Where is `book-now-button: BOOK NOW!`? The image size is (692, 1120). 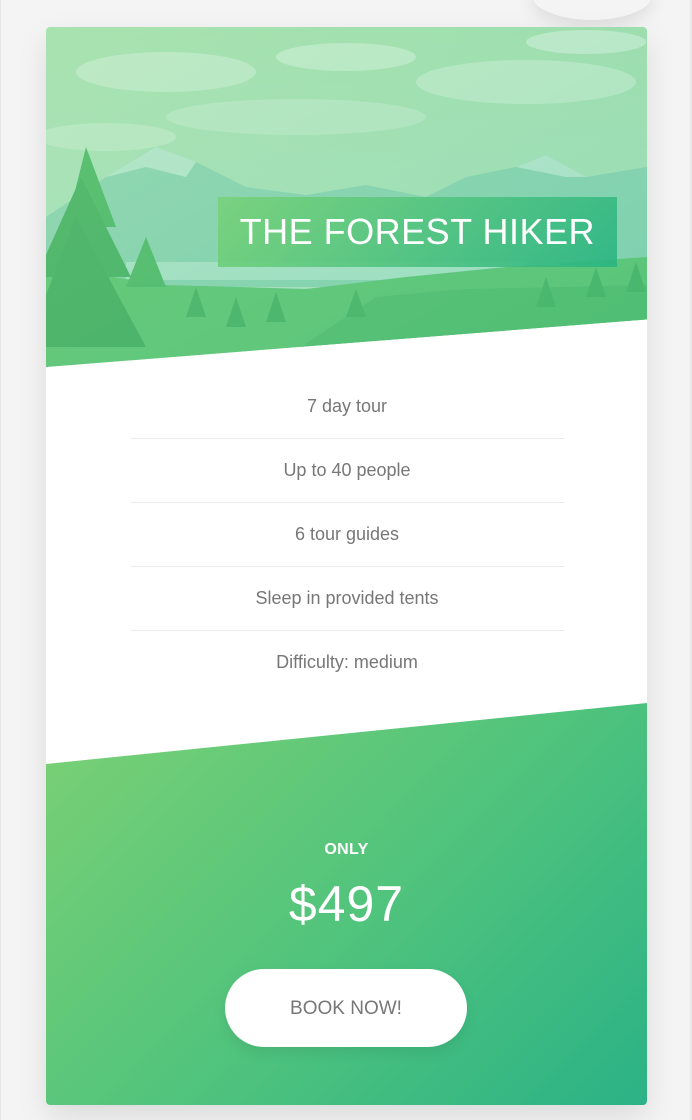
book-now-button: BOOK NOW! is located at coordinates (346, 1008).